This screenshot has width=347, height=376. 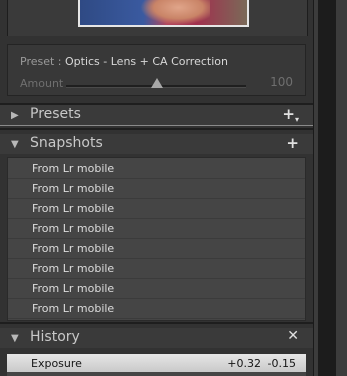 I want to click on amount-value: 100, so click(x=281, y=82).